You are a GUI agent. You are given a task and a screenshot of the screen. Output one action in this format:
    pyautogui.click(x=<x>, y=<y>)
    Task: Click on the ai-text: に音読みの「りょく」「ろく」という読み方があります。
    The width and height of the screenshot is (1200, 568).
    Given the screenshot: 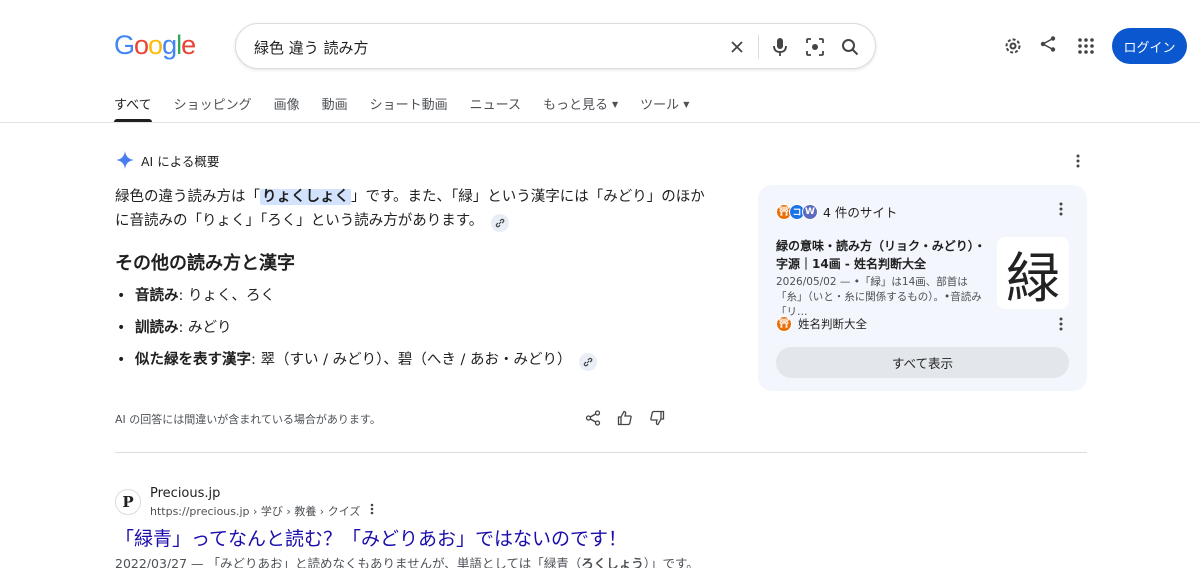 What is the action you would take?
    pyautogui.click(x=299, y=221)
    